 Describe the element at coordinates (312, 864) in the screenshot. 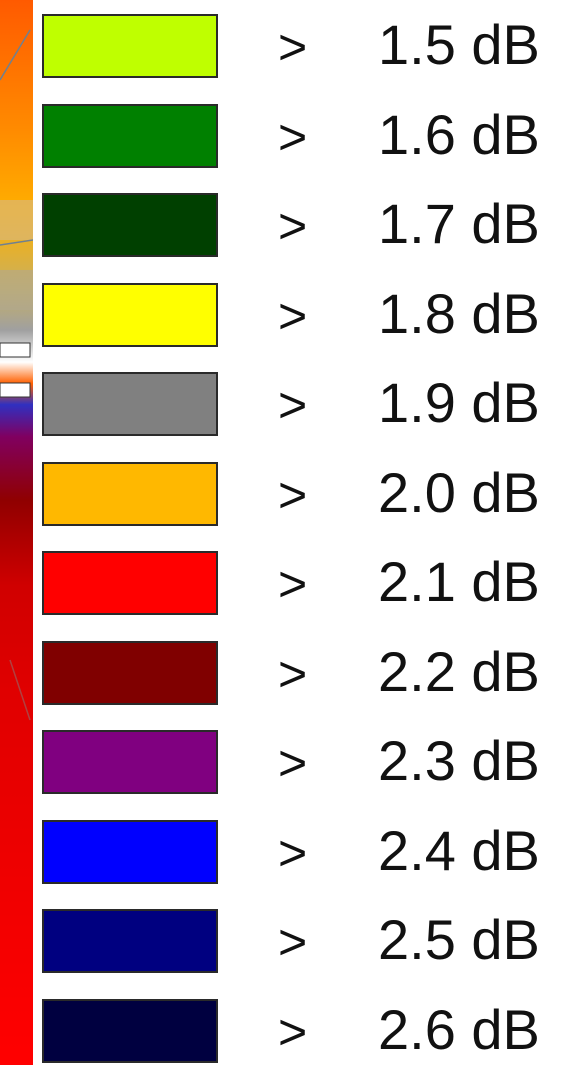

I see `legend-row: >2.4 dB` at that location.